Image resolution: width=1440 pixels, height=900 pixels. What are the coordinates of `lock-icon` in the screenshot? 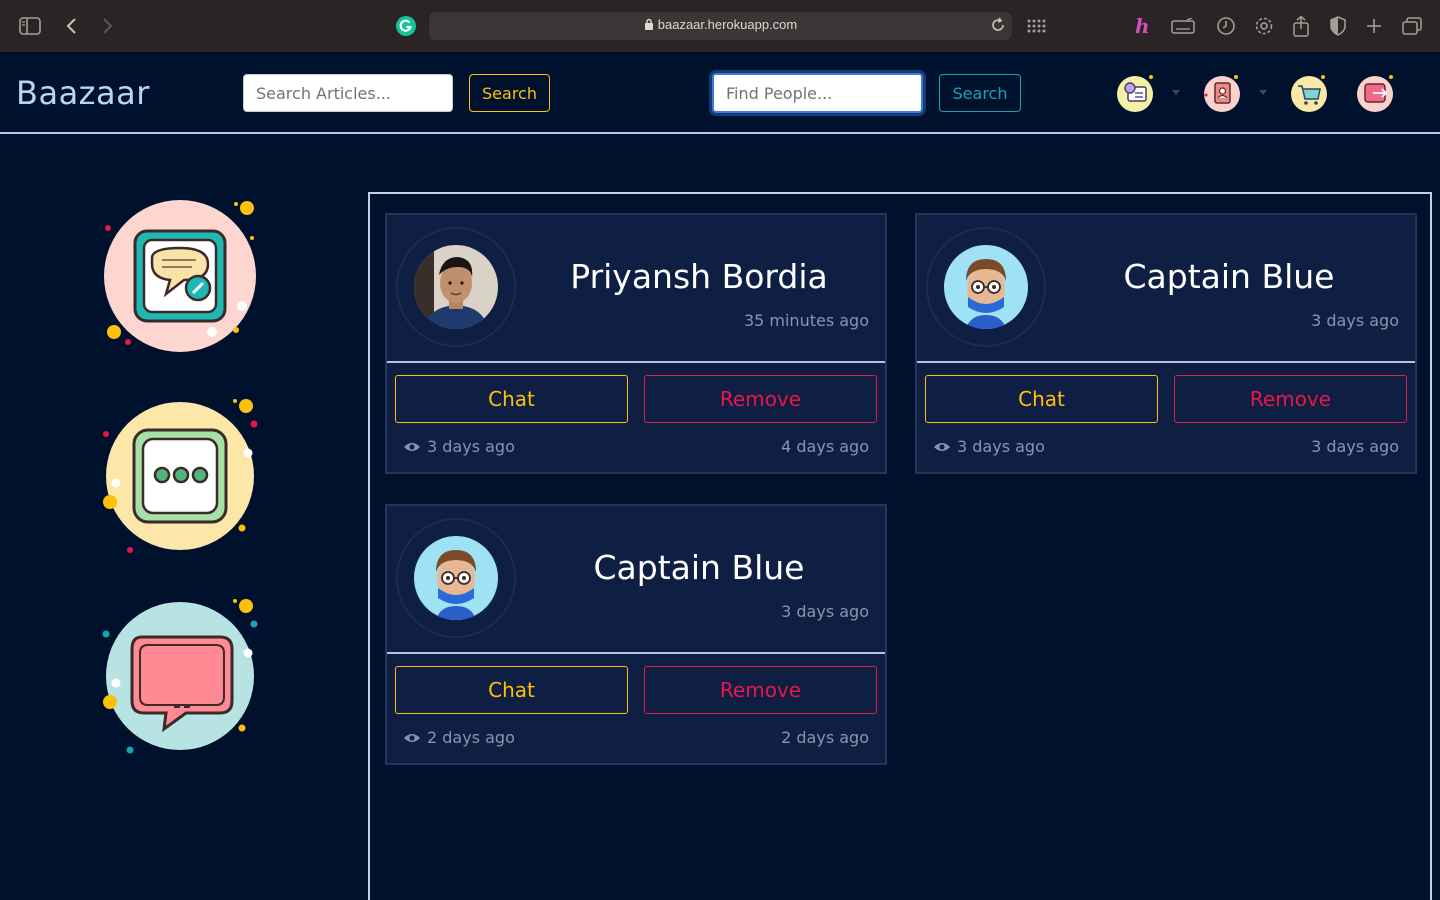 It's located at (648, 24).